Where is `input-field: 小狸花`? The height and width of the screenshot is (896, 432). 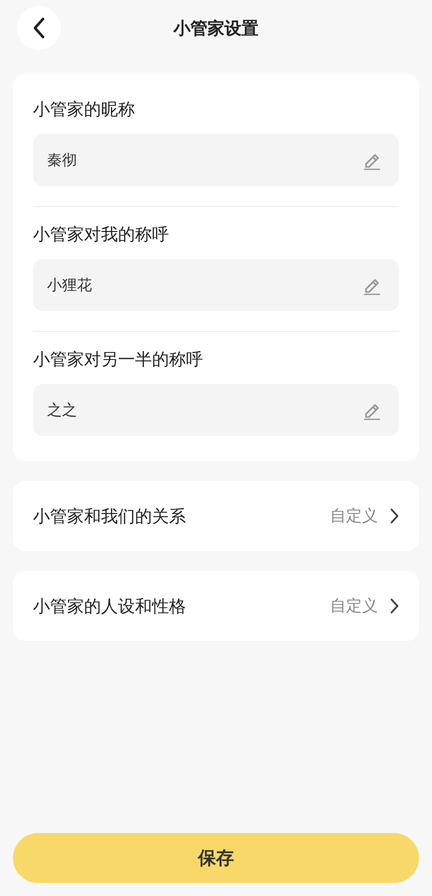
input-field: 小狸花 is located at coordinates (216, 285).